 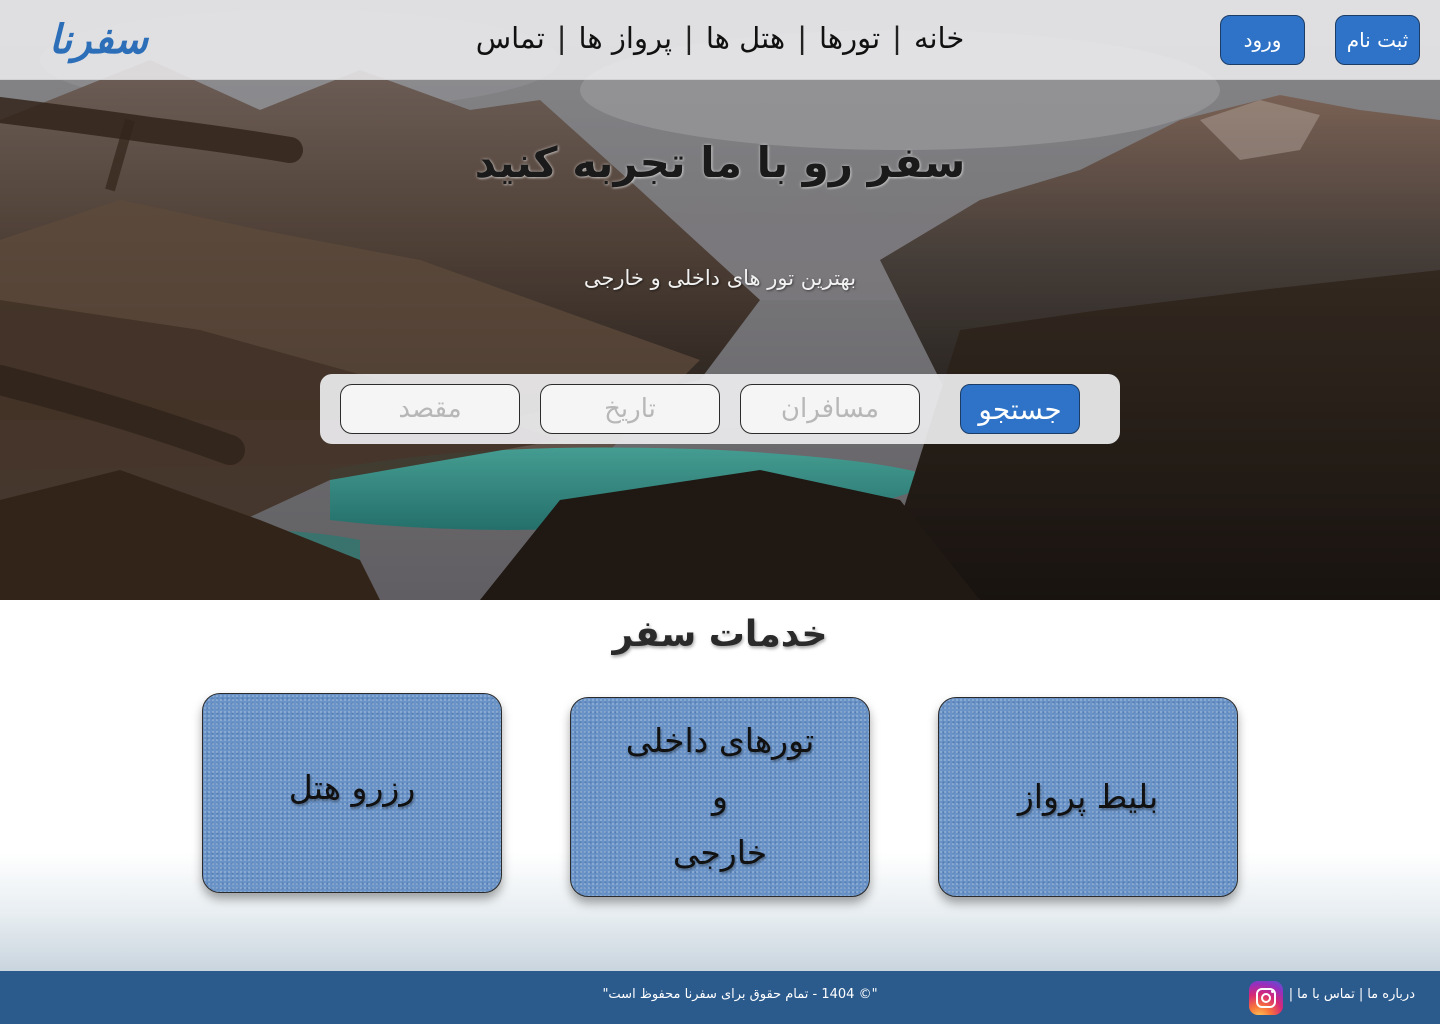 I want to click on service-card-label: تورهای داخلی و خارجی, so click(x=720, y=796).